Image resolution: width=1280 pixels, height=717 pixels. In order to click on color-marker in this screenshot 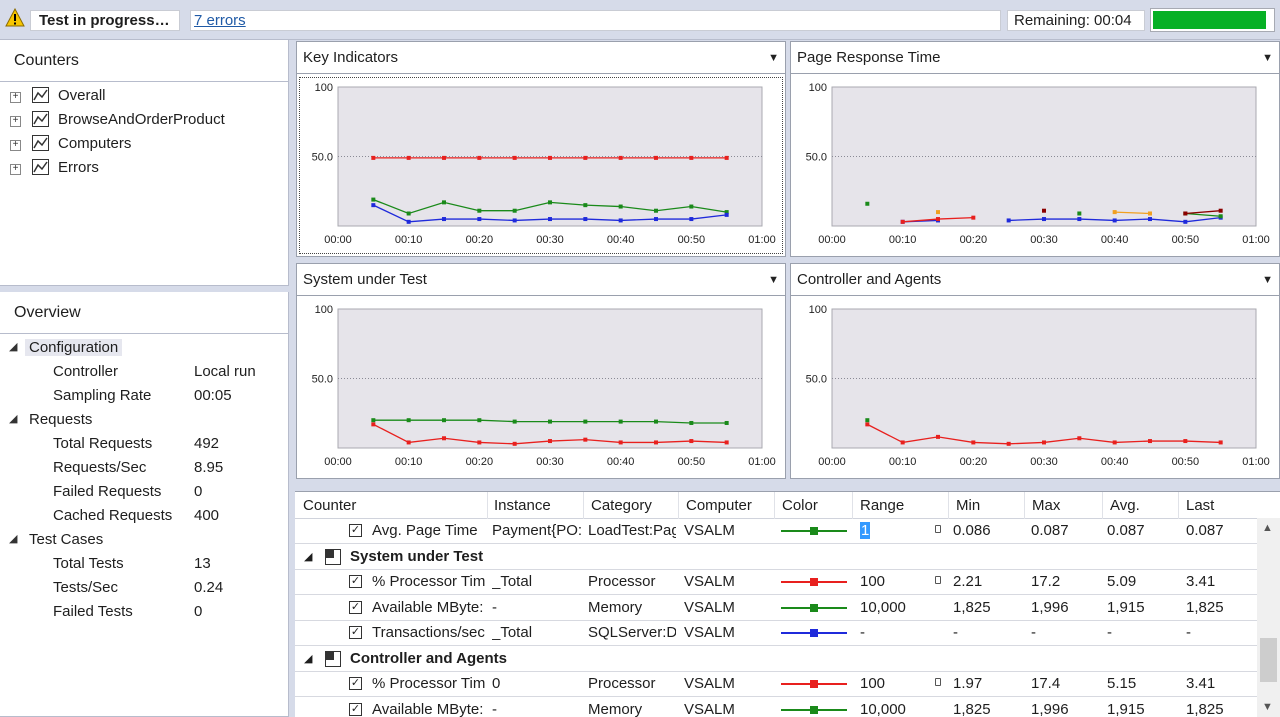, I will do `click(814, 582)`.